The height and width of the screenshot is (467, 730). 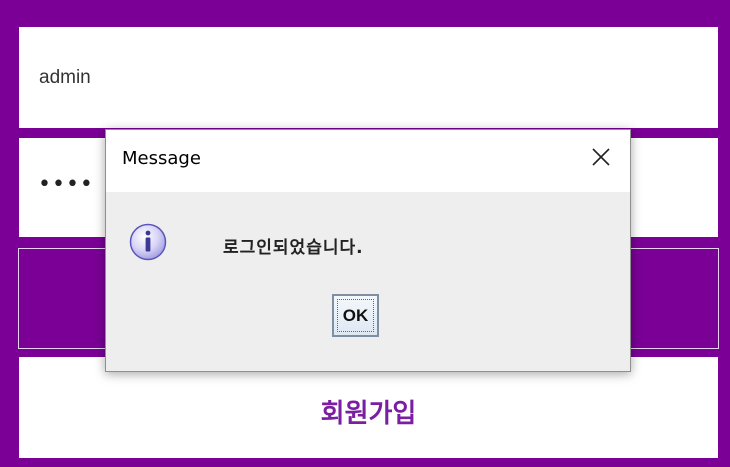 What do you see at coordinates (368, 161) in the screenshot?
I see `dialog-titlebar: Message` at bounding box center [368, 161].